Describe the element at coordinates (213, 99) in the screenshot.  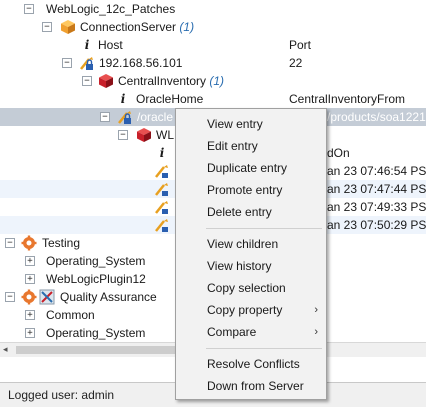
I see `property-row-oraclehome: i OracleHome CentralInventoryFrom` at that location.